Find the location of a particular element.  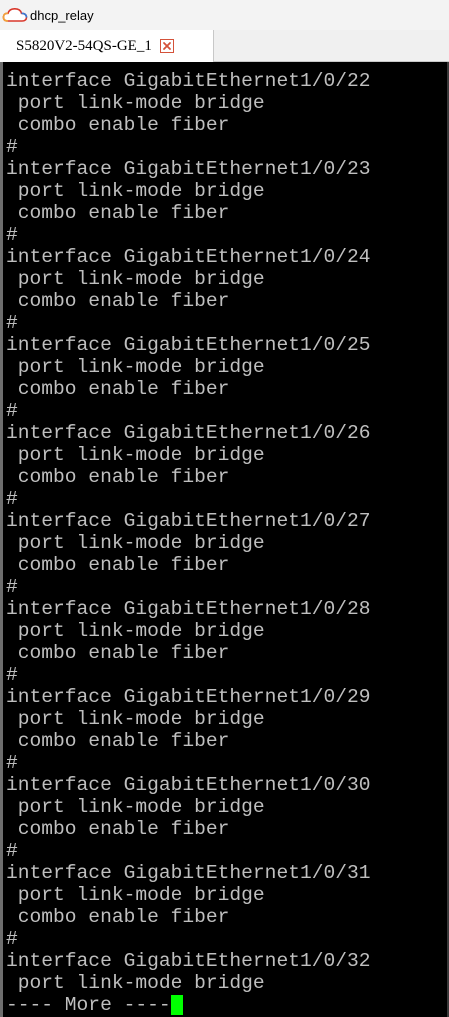

more-prompt-line: ---- More ---- is located at coordinates (188, 1005).